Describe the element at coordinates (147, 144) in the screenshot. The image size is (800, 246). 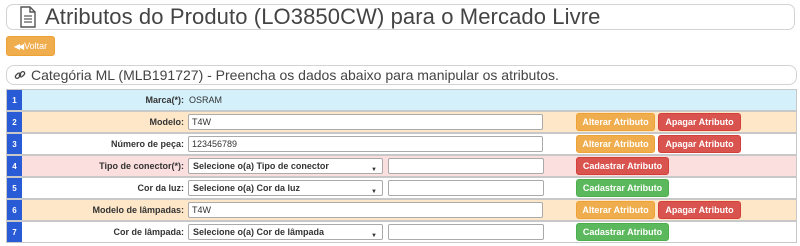
I see `attribute-label: Número de peça:` at that location.